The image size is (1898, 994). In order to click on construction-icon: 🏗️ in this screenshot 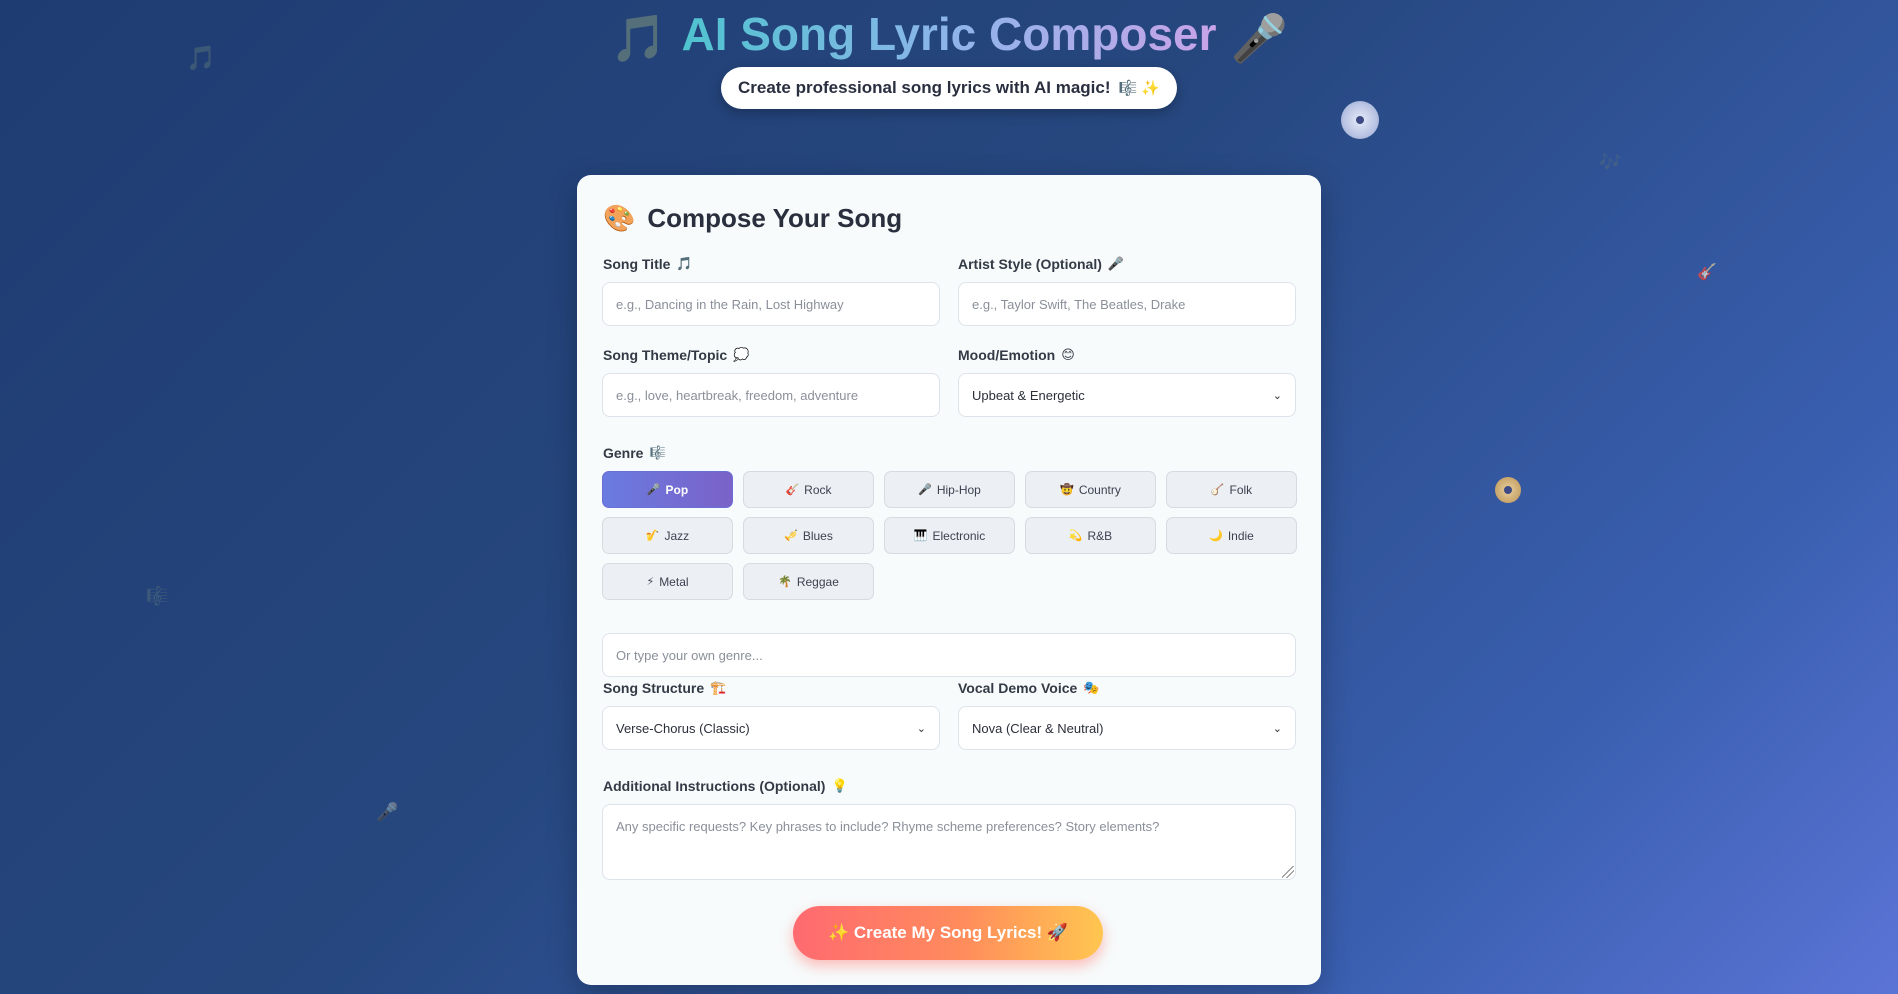, I will do `click(718, 687)`.